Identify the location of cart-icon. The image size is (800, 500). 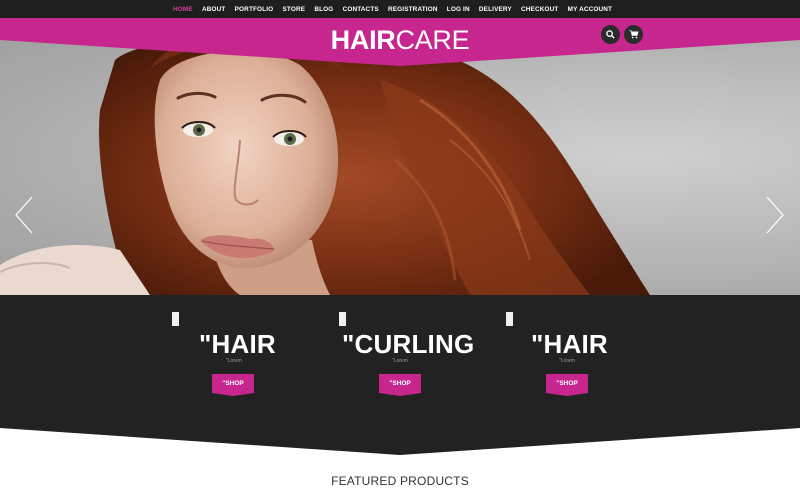
(634, 34).